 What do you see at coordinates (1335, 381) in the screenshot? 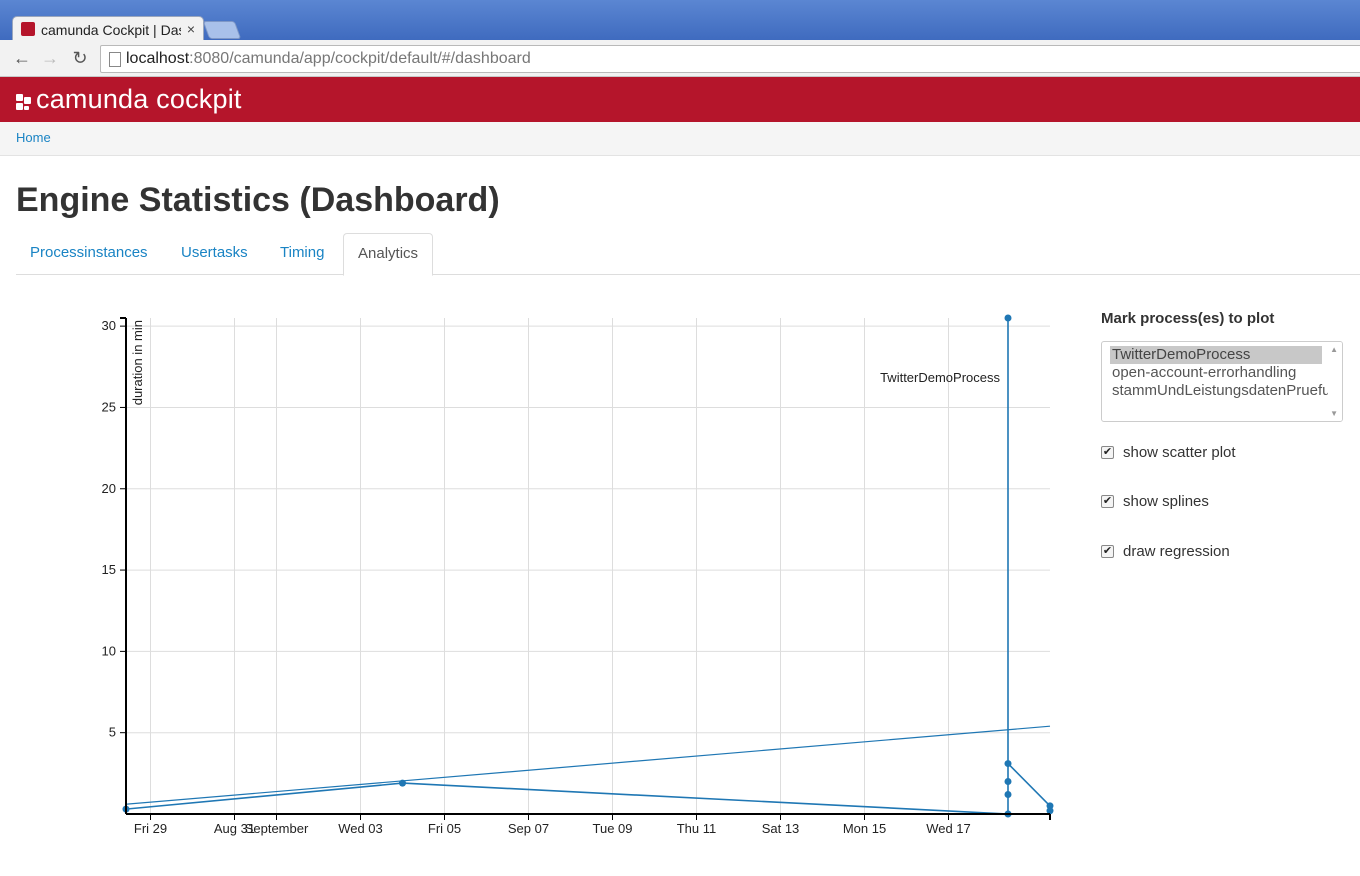
I see `listbox-scrollbar: ▲ ▼` at bounding box center [1335, 381].